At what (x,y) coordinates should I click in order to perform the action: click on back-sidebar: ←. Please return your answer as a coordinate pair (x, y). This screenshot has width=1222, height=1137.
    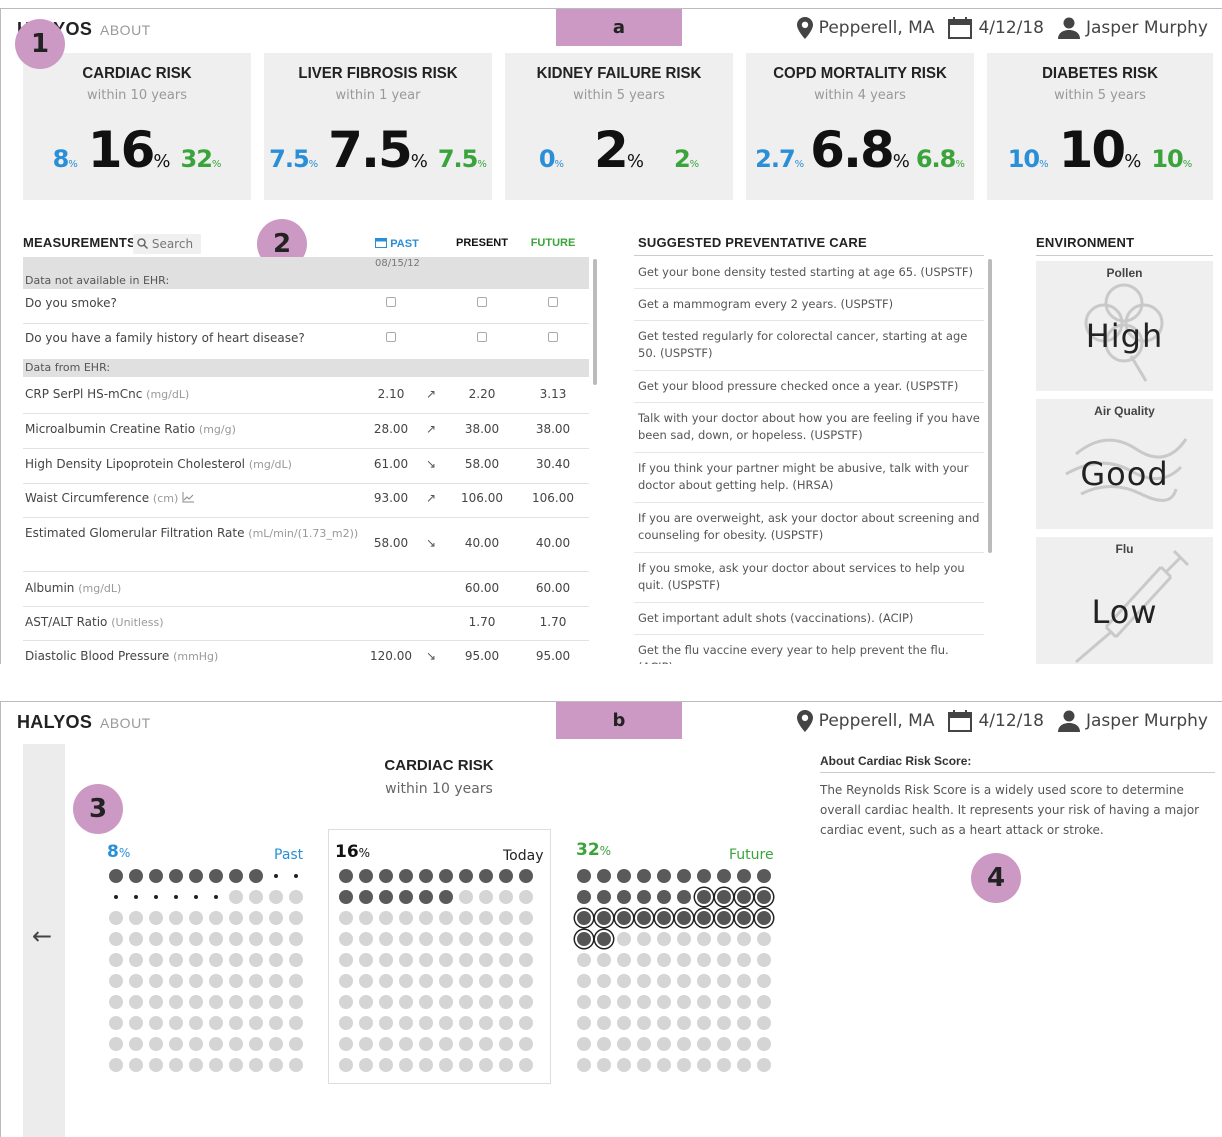
    Looking at the image, I should click on (44, 940).